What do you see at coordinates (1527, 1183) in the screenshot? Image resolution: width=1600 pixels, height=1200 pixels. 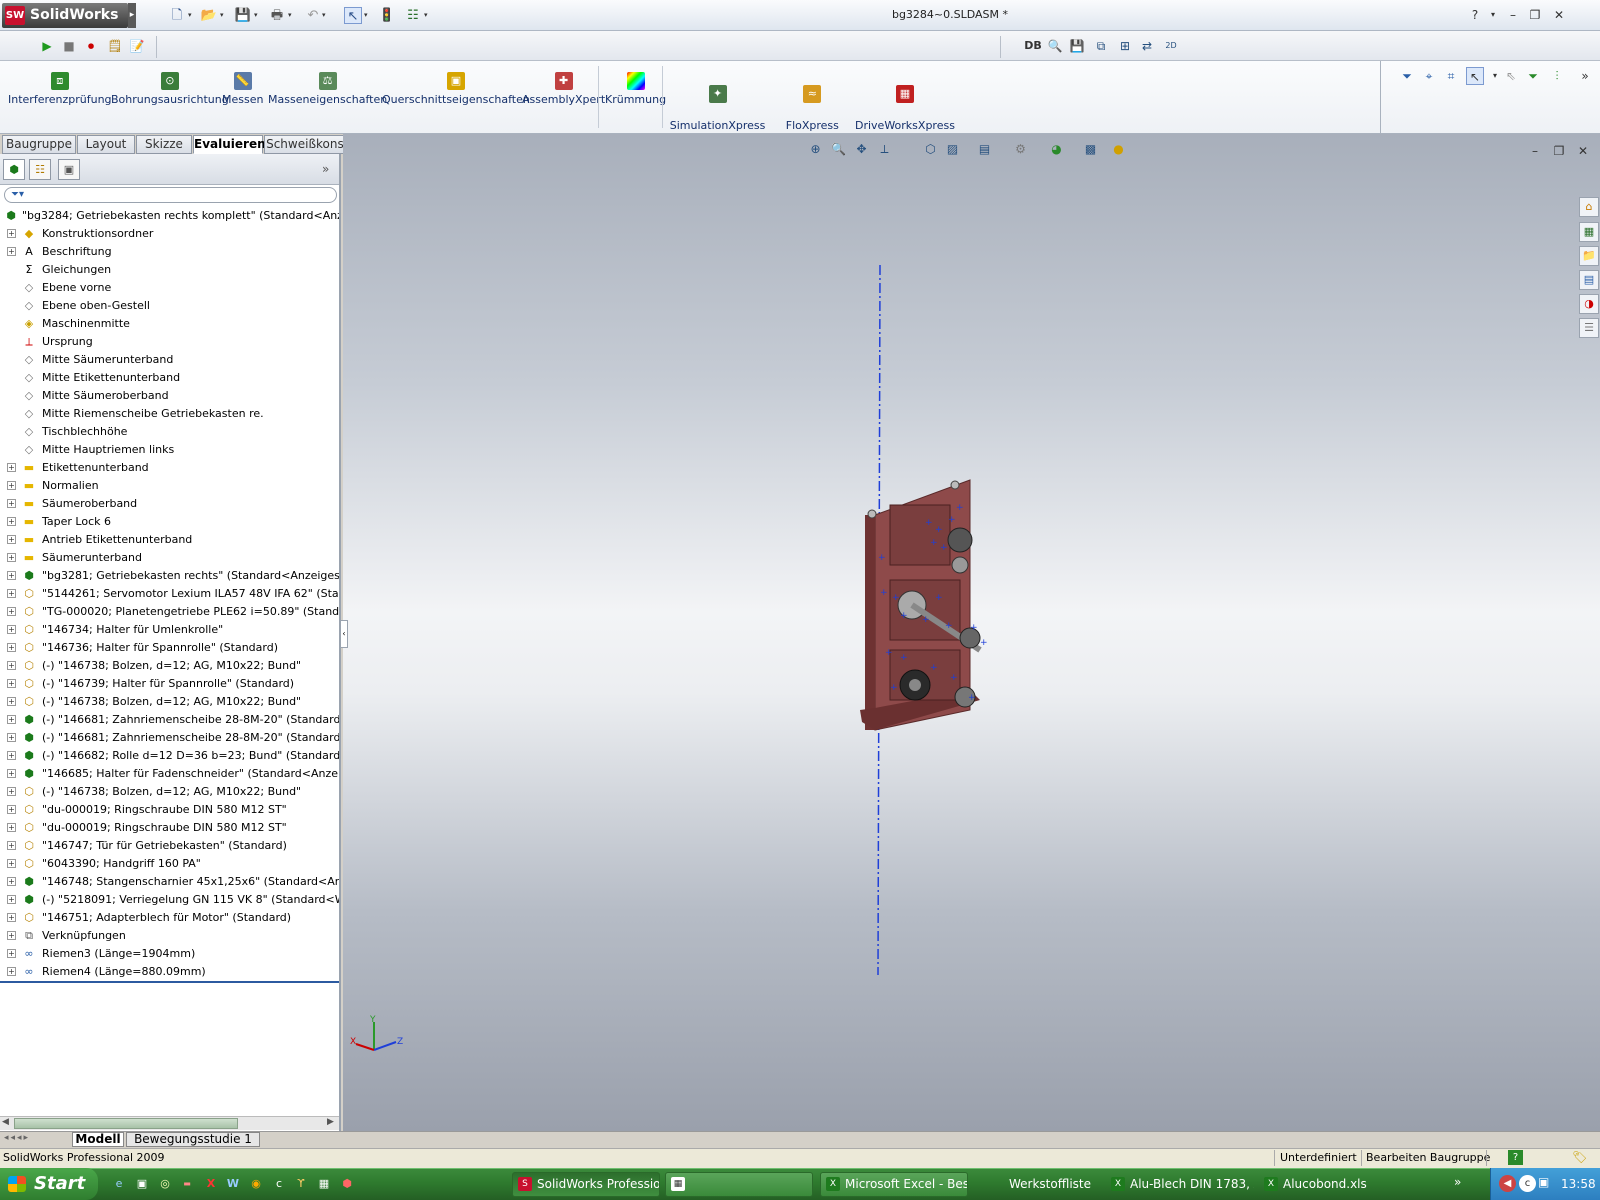 I see `tray-c-icon: c` at bounding box center [1527, 1183].